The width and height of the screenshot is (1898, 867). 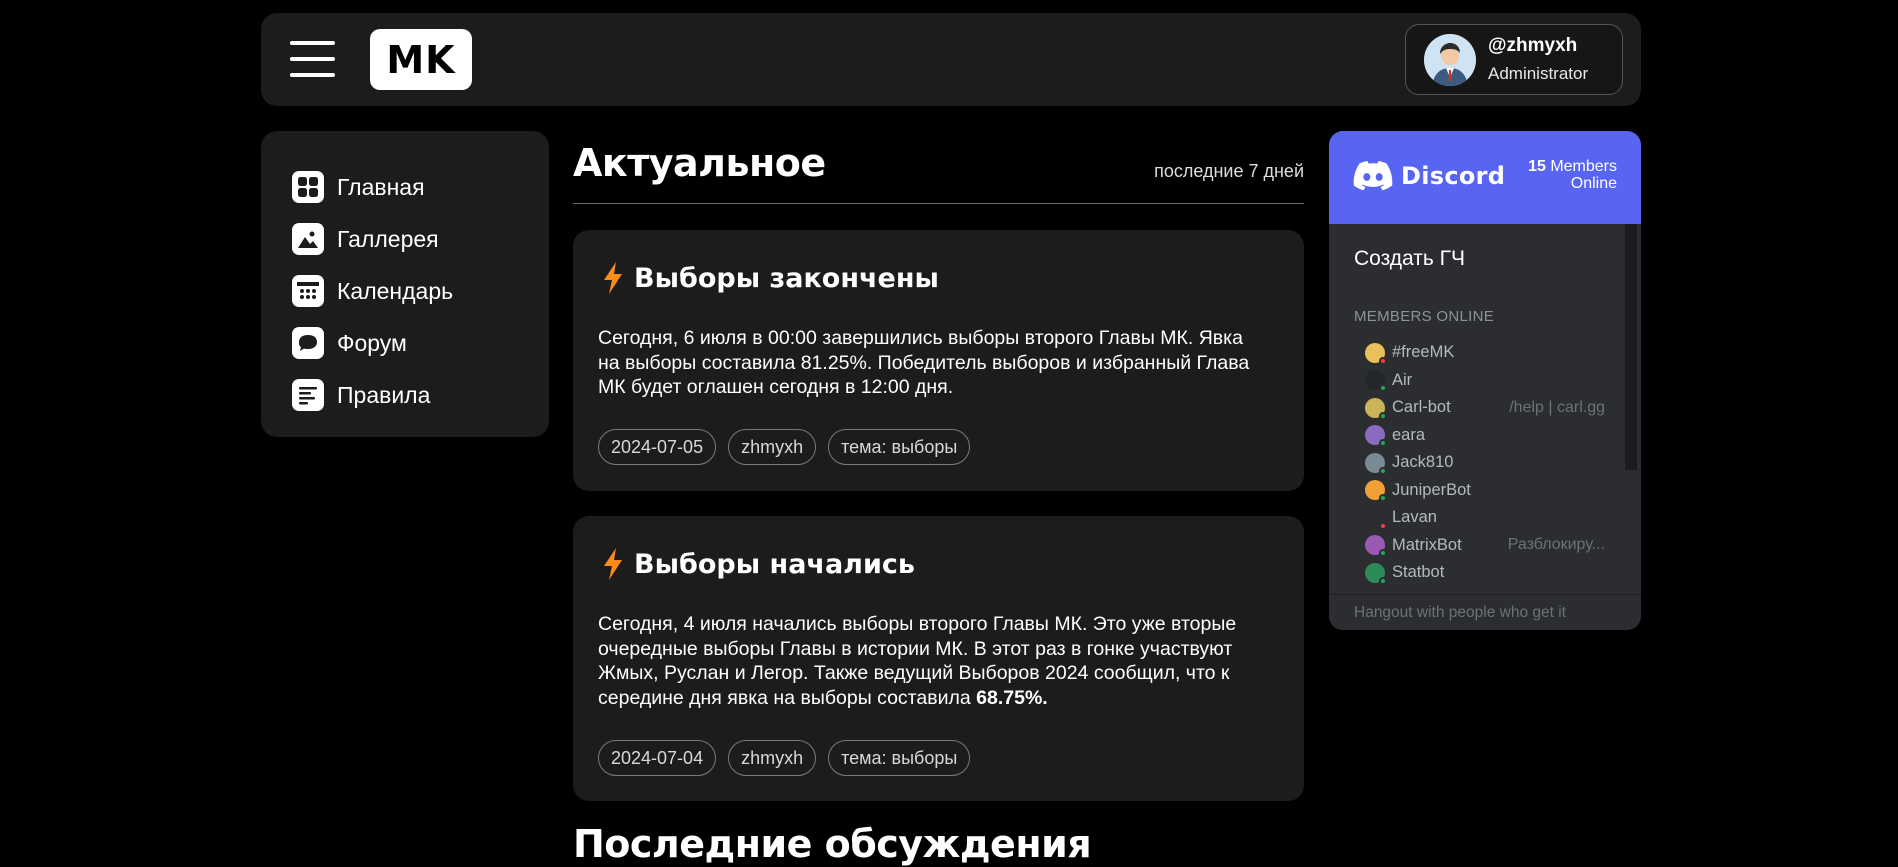 What do you see at coordinates (774, 564) in the screenshot?
I see `post-title: Выборы начались` at bounding box center [774, 564].